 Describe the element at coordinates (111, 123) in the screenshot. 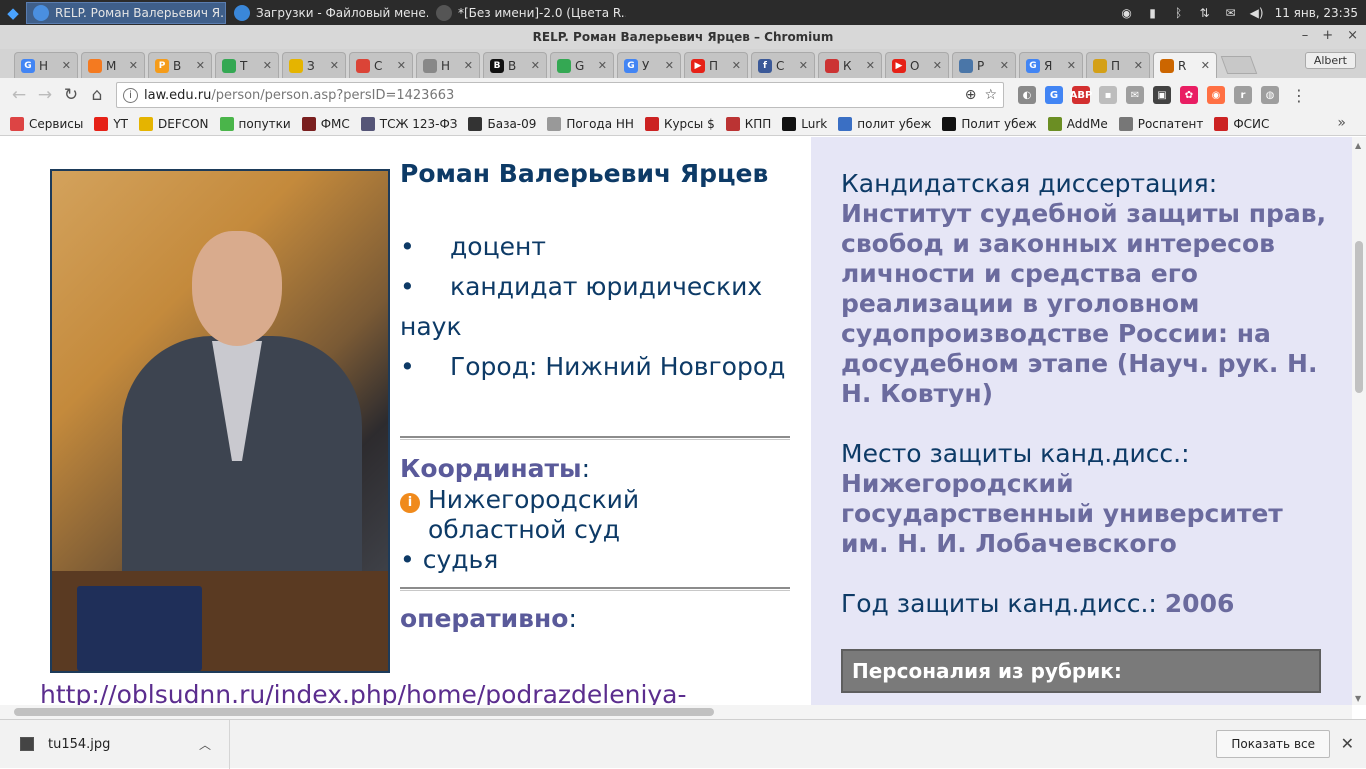

I see `bookmark-item: YT` at that location.